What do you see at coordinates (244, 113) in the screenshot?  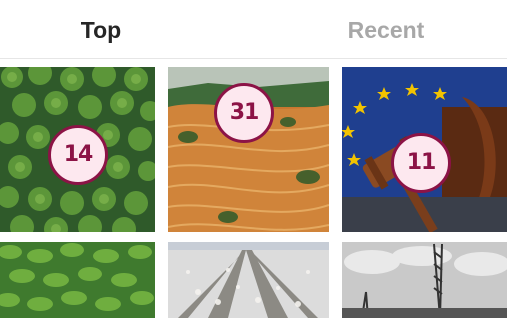 I see `post-count-badge: 31` at bounding box center [244, 113].